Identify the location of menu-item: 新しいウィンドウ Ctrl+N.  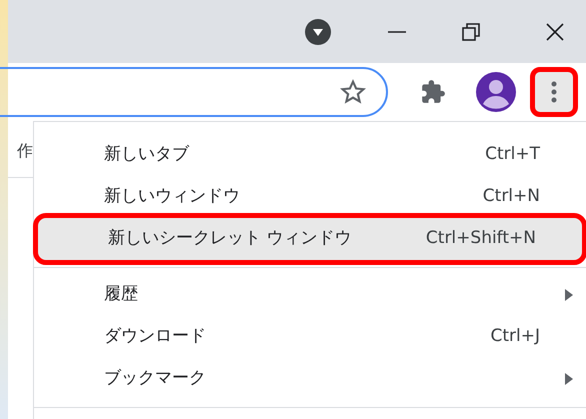
(310, 197).